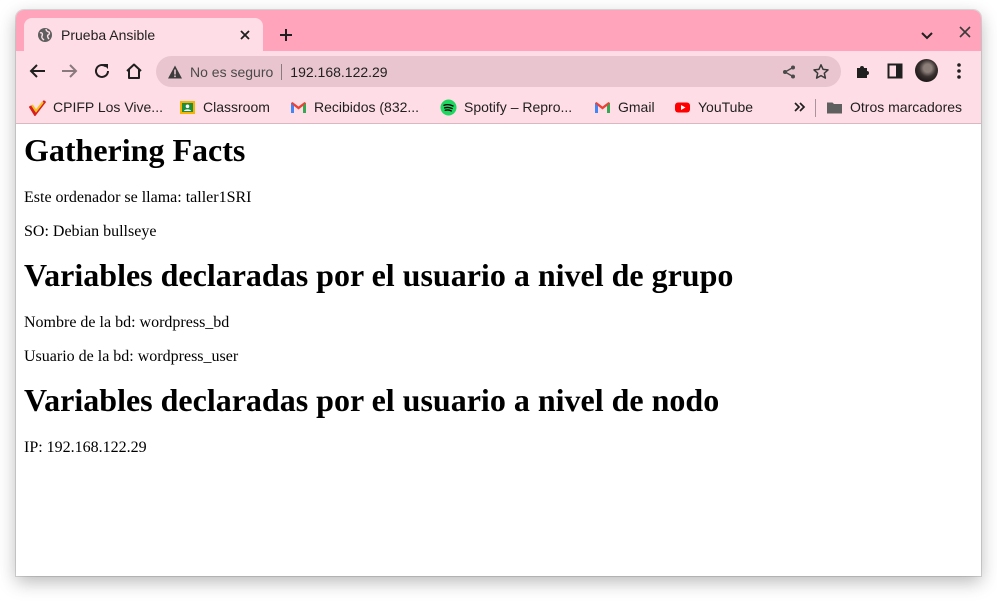 This screenshot has height=608, width=997. Describe the element at coordinates (138, 197) in the screenshot. I see `hostname-line: Este ordenador se llama: taller1SRI` at that location.